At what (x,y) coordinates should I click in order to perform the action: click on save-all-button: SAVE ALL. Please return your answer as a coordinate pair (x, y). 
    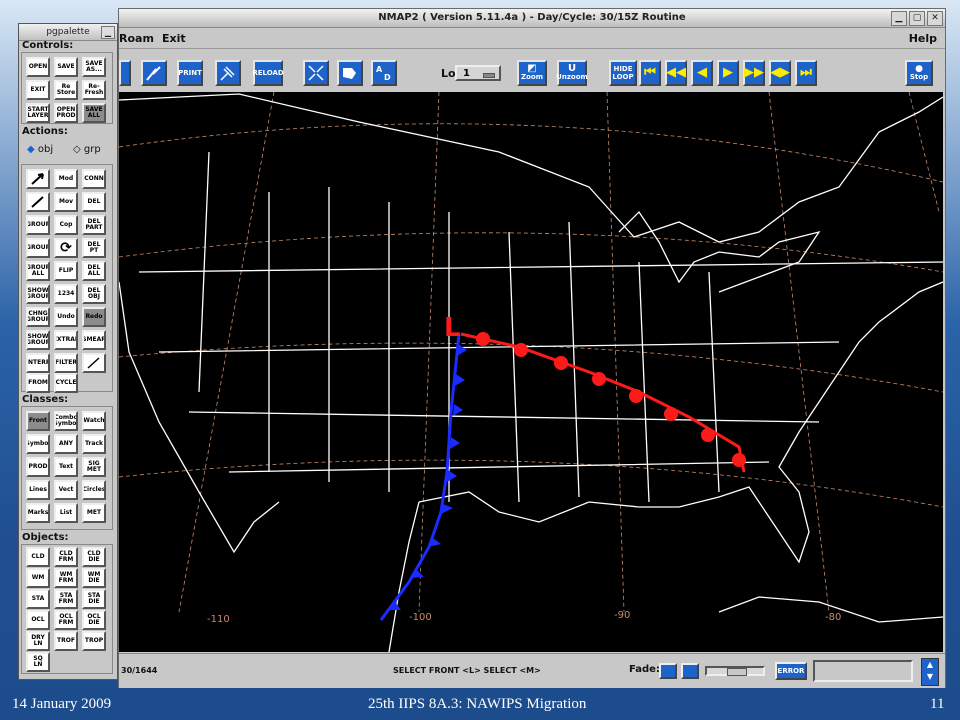
    Looking at the image, I should click on (94, 113).